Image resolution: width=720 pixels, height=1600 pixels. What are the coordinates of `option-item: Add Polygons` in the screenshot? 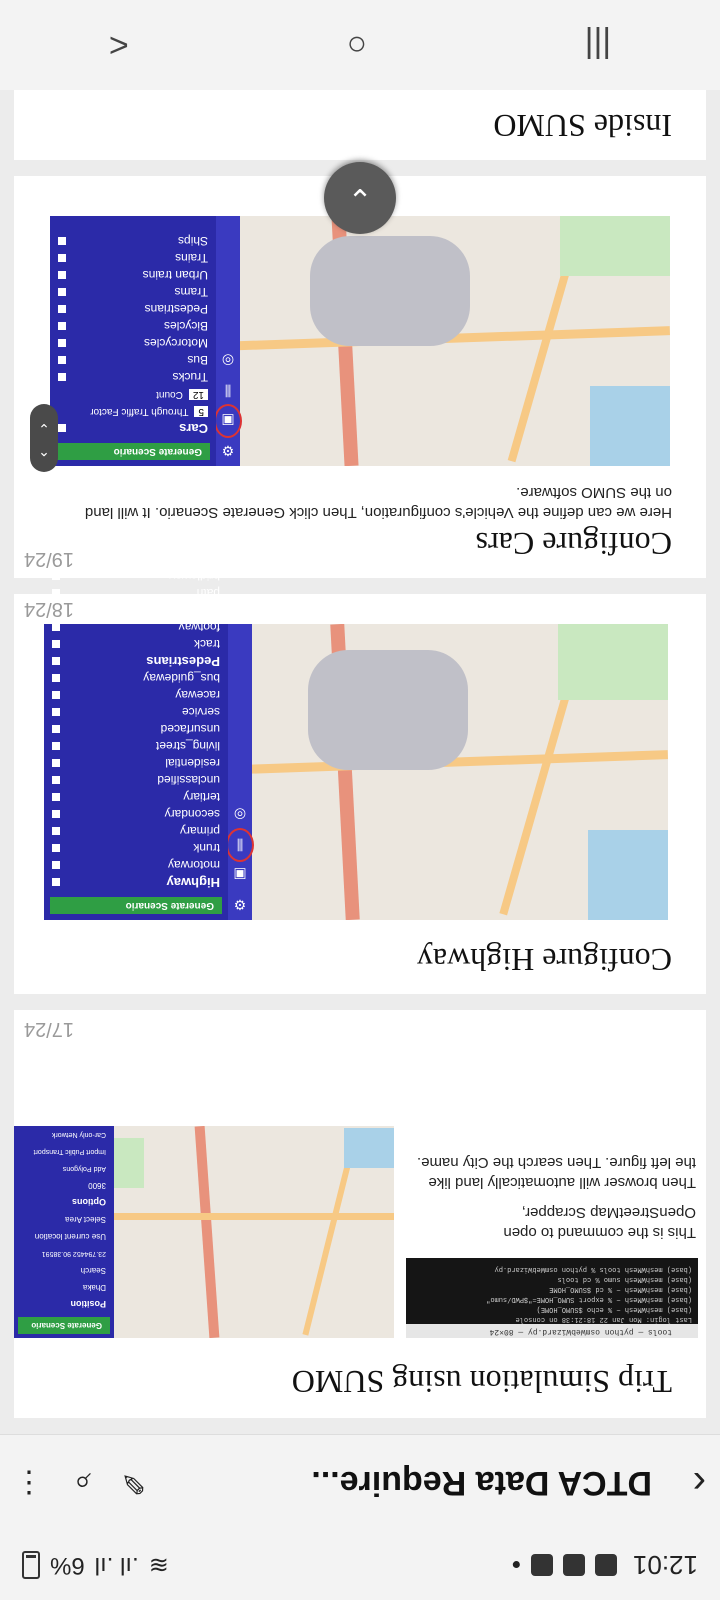 It's located at (64, 1168).